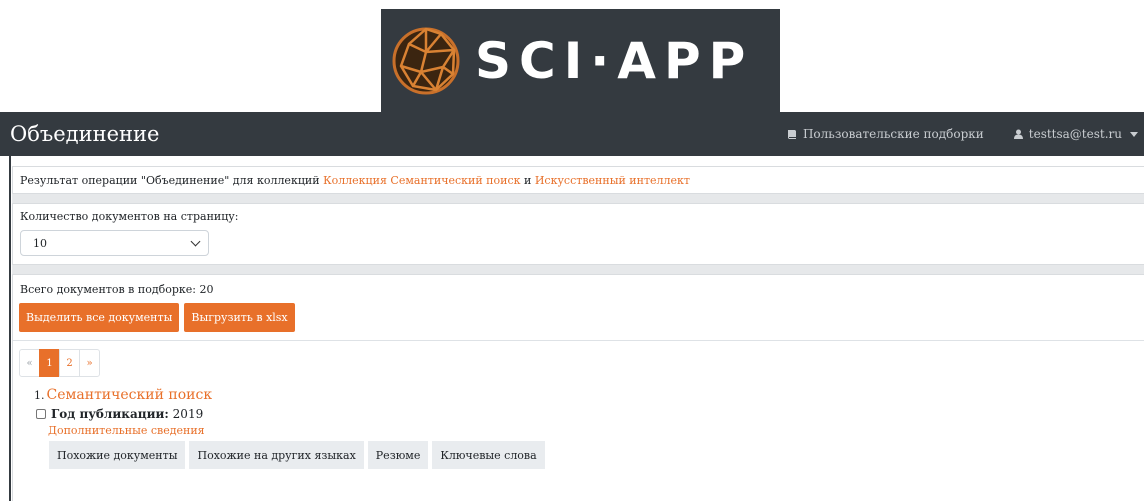 This screenshot has width=1144, height=501. I want to click on pagination-prev: «, so click(29, 363).